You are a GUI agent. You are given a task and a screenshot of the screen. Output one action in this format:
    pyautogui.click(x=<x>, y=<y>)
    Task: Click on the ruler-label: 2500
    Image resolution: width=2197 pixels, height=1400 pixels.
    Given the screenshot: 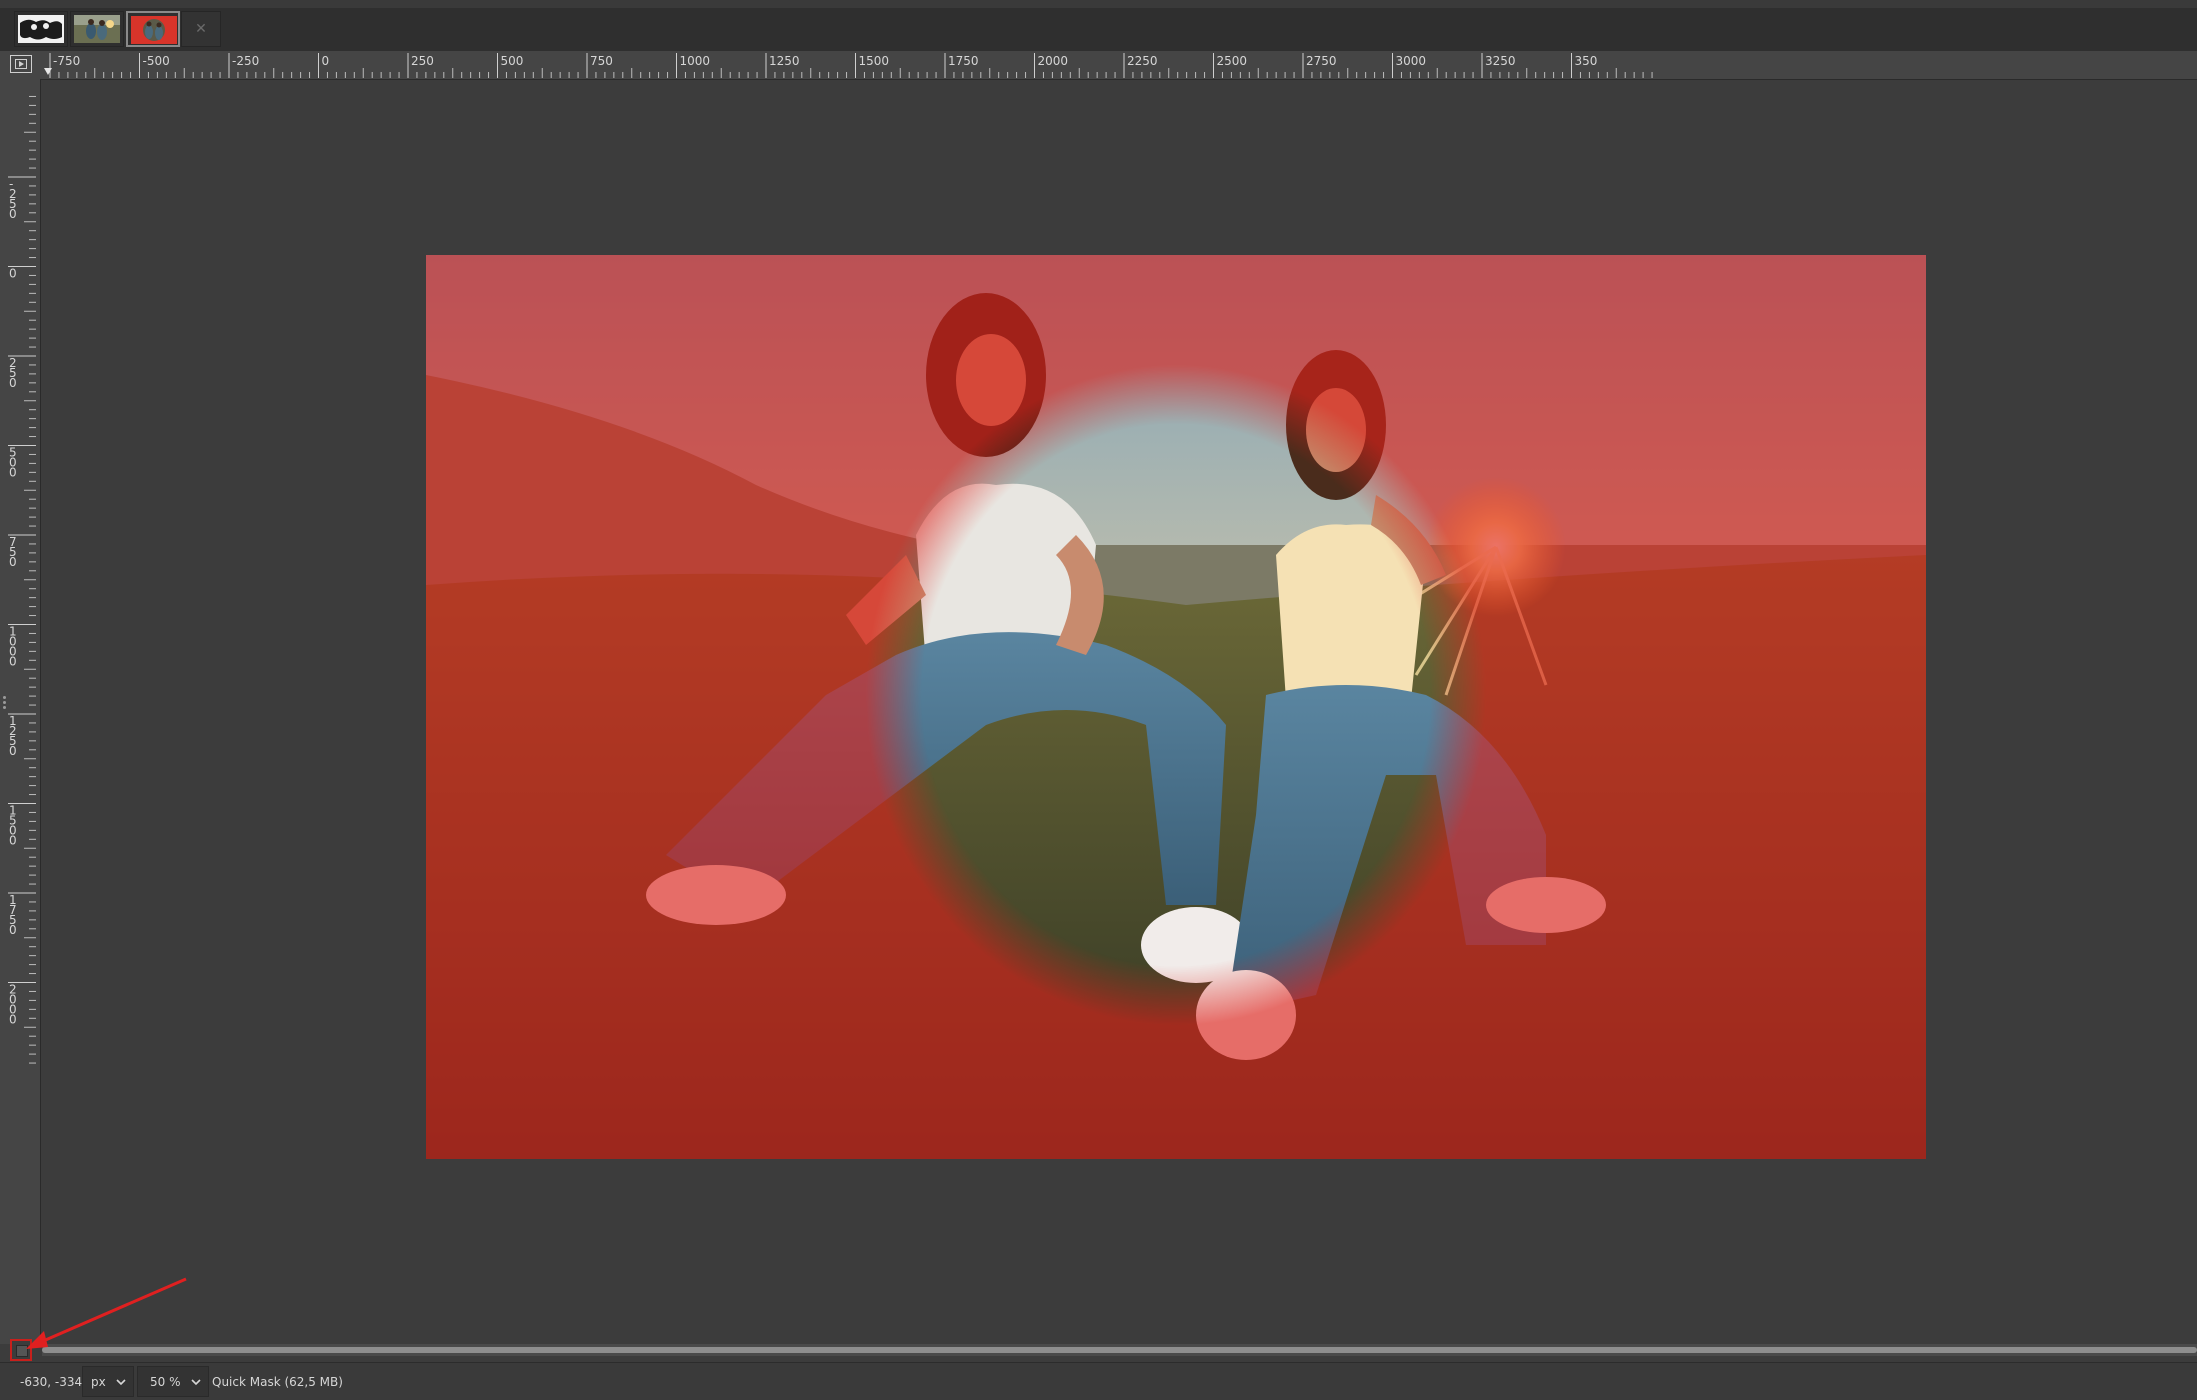 What is the action you would take?
    pyautogui.click(x=1232, y=61)
    